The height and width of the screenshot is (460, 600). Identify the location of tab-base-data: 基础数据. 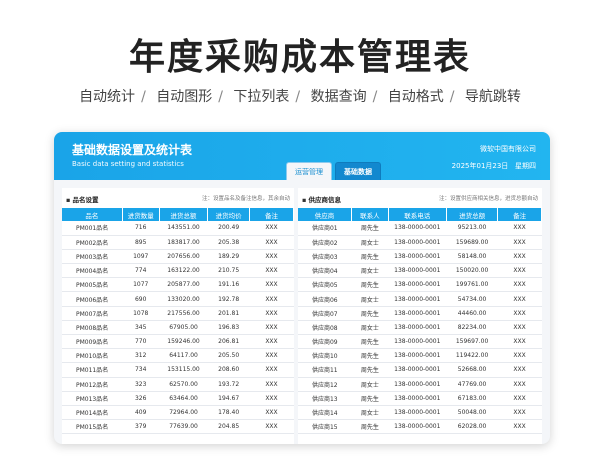
(358, 171).